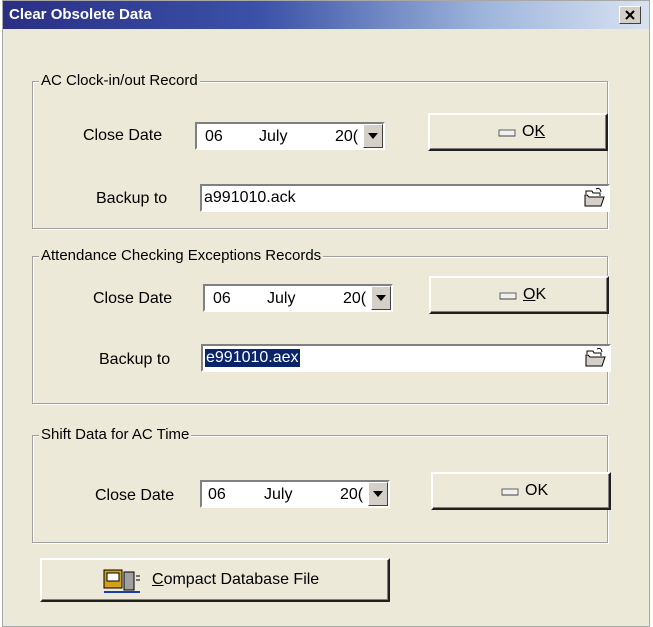 This screenshot has height=627, width=653. I want to click on compact-database-button: Compact Database File, so click(215, 580).